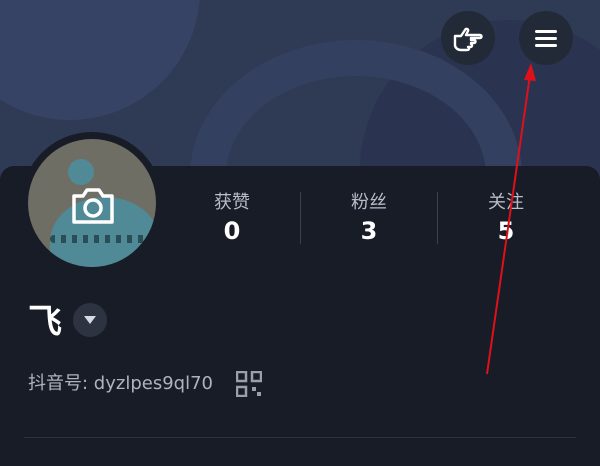 The width and height of the screenshot is (600, 466). Describe the element at coordinates (103, 239) in the screenshot. I see `avatar-creature-dots` at that location.